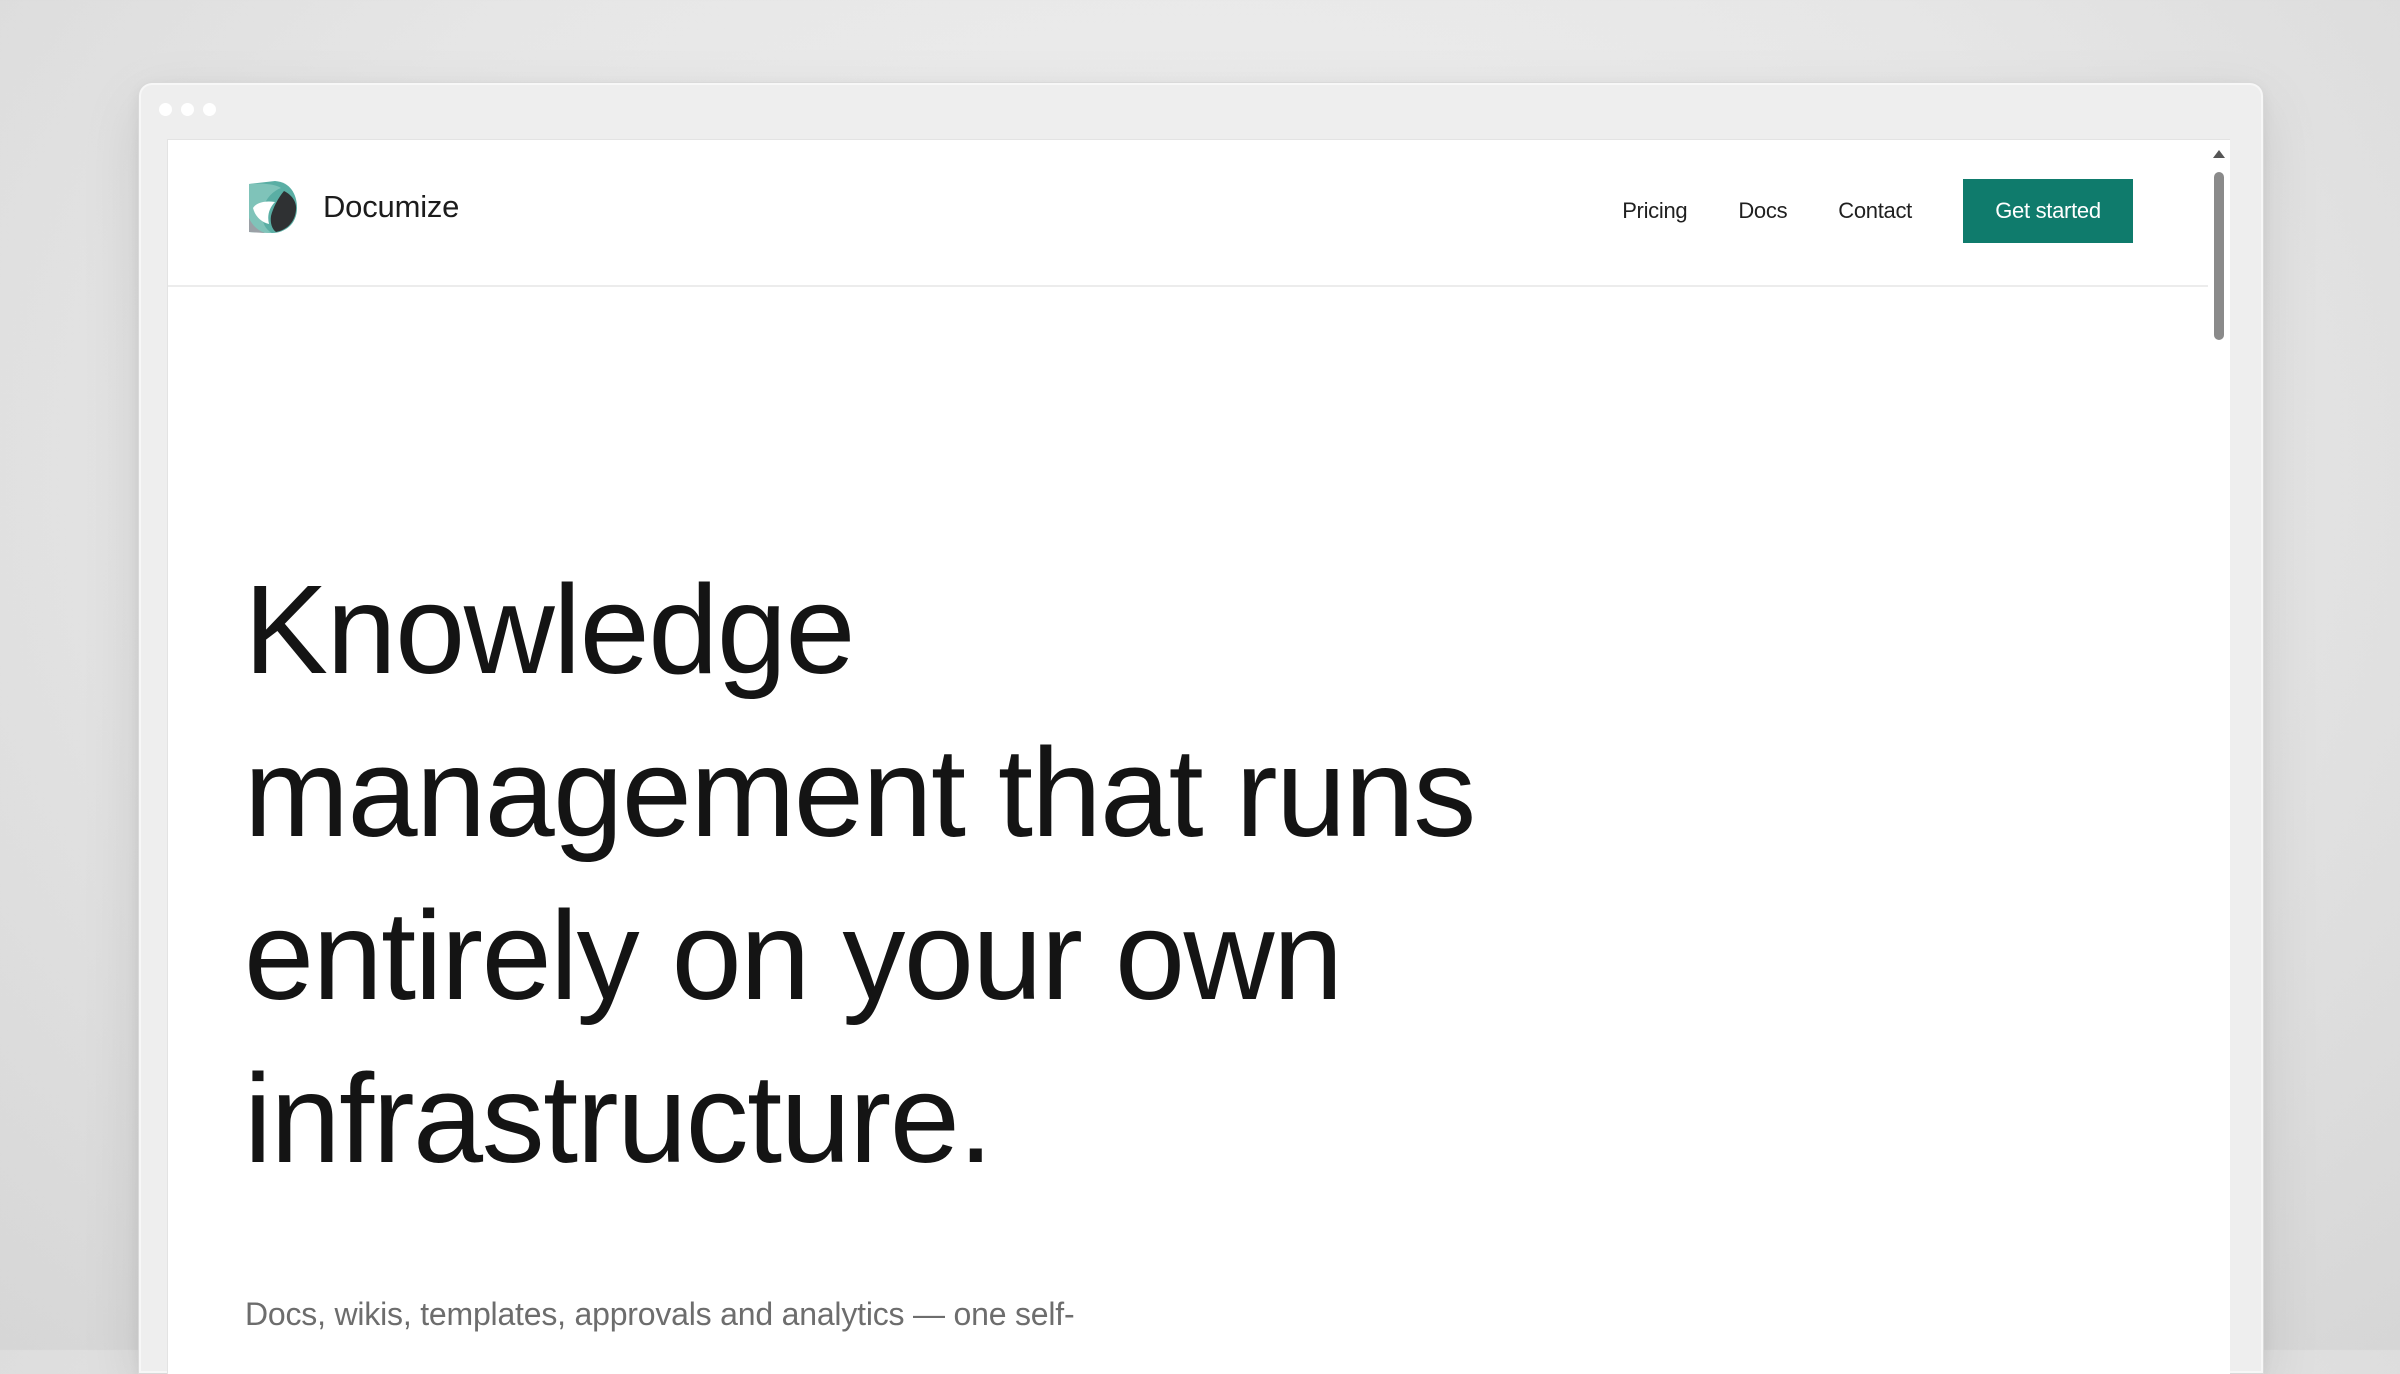 Image resolution: width=2400 pixels, height=1374 pixels. What do you see at coordinates (618, 1118) in the screenshot?
I see `hero-title-line: infrastructure.` at bounding box center [618, 1118].